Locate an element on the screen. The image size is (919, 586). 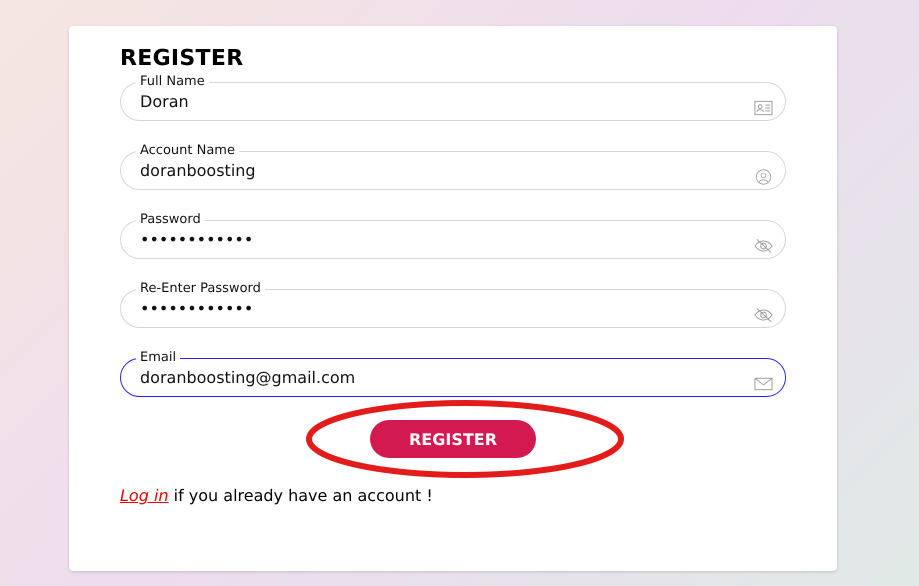
input-field: Password •••••••••••• is located at coordinates (453, 236).